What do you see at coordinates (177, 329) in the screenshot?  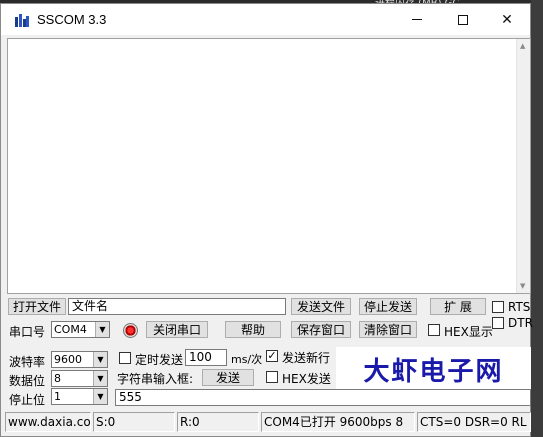 I see `close-port-button: 关闭串口` at bounding box center [177, 329].